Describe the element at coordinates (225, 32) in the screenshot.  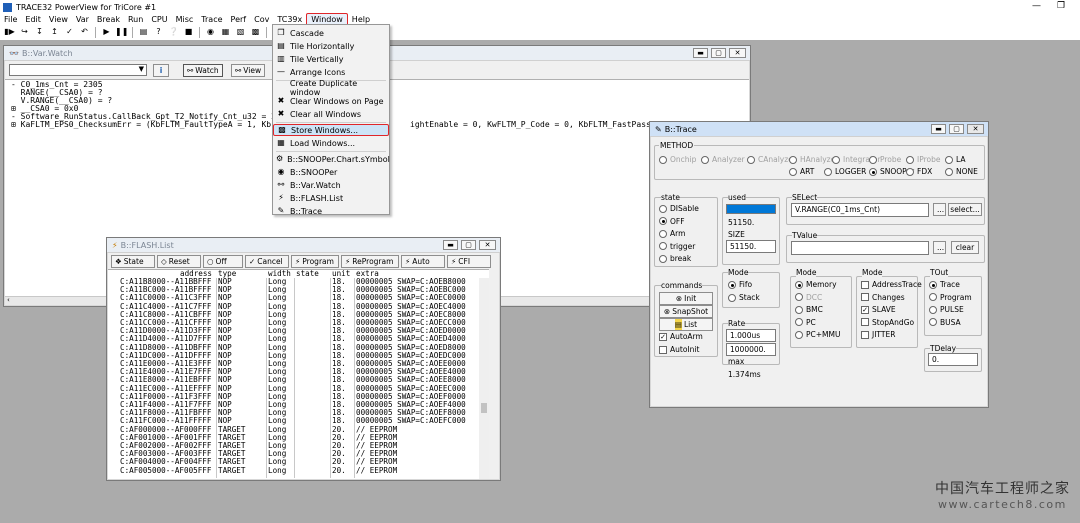
I see `register-icon: ▦` at that location.